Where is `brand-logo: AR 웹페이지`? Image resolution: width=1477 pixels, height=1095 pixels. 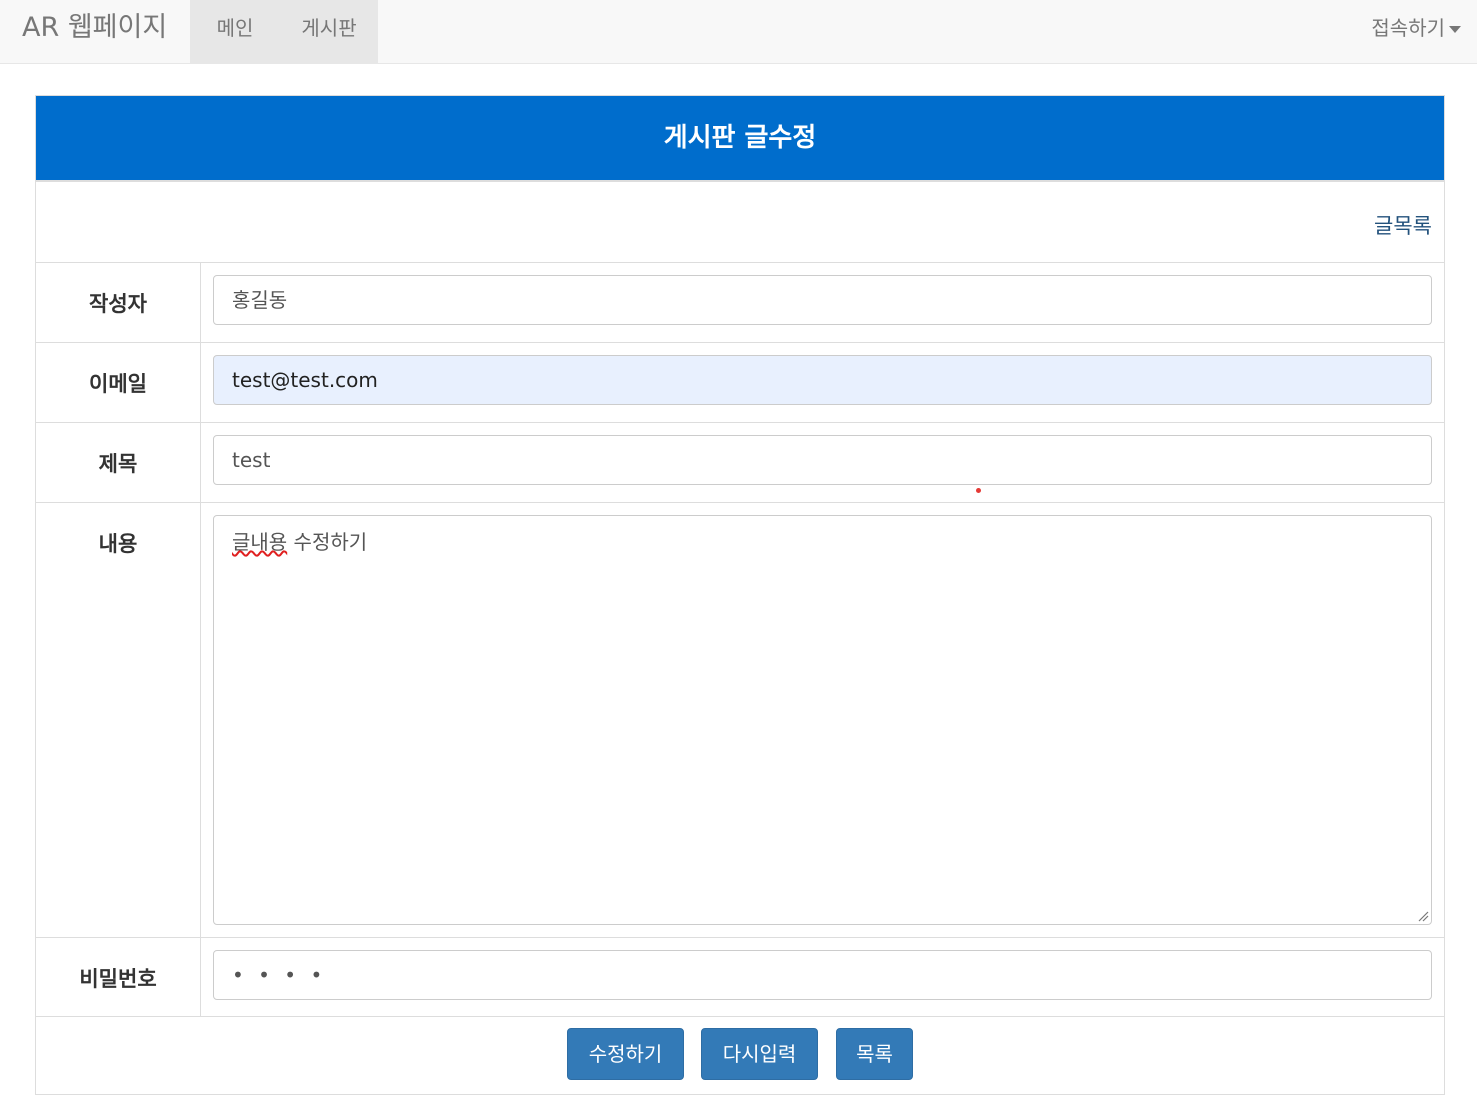 brand-logo: AR 웹페이지 is located at coordinates (94, 32).